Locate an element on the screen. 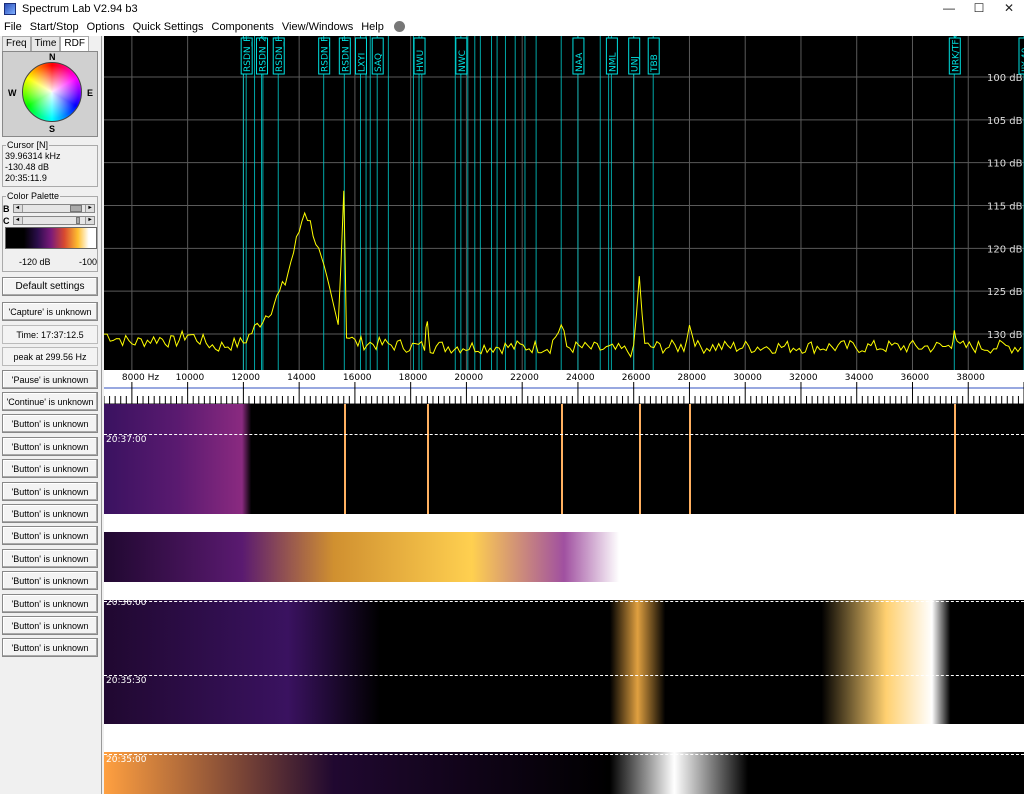  station-marker-label: RSDN_2 is located at coordinates (264, 54).